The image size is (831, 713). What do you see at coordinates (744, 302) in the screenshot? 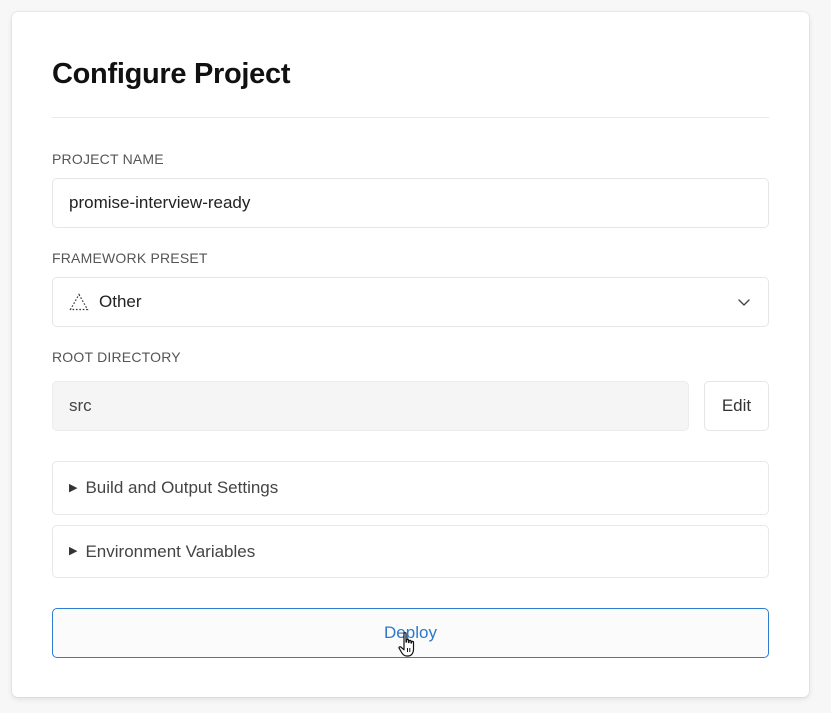
I see `chevron-down-icon` at bounding box center [744, 302].